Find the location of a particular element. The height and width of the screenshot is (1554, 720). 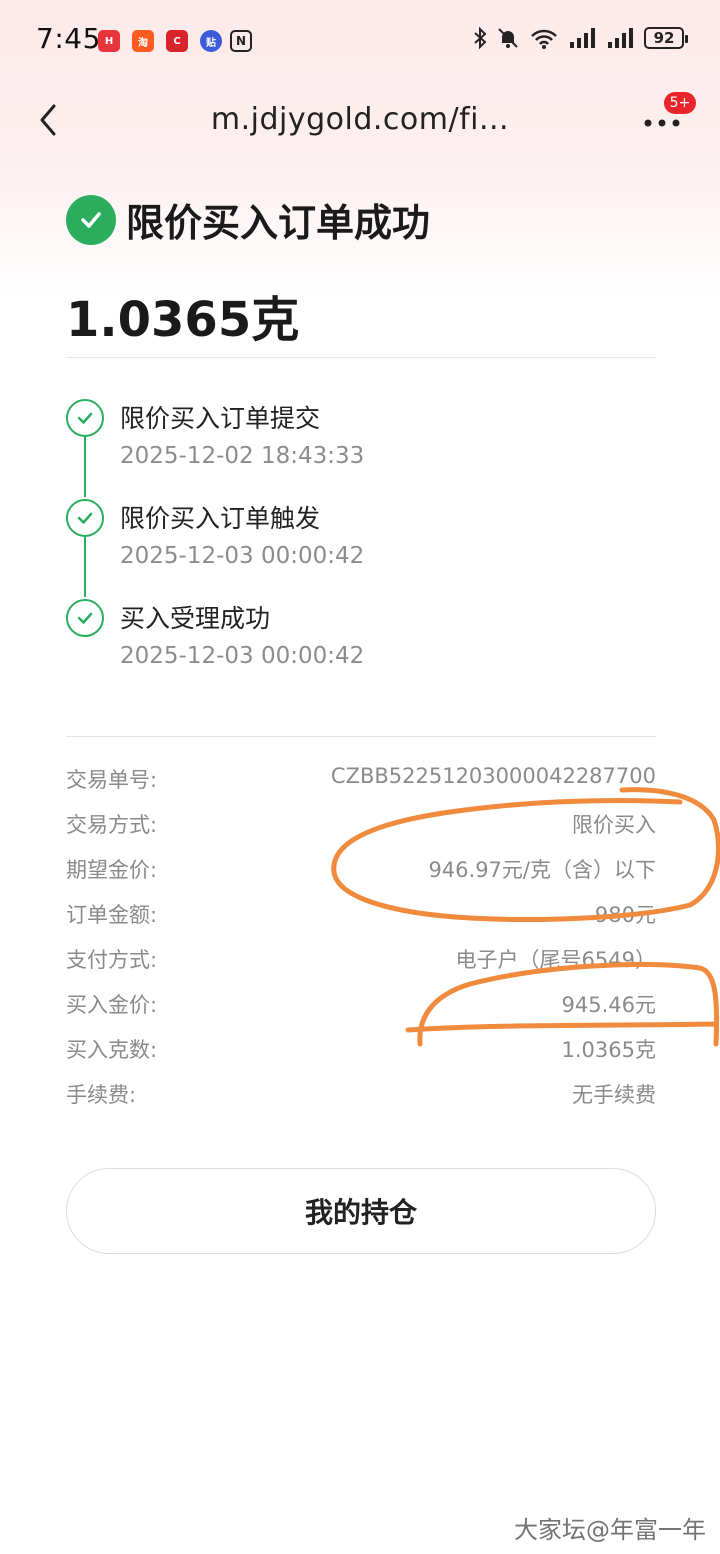

bluetooth-icon is located at coordinates (480, 38).